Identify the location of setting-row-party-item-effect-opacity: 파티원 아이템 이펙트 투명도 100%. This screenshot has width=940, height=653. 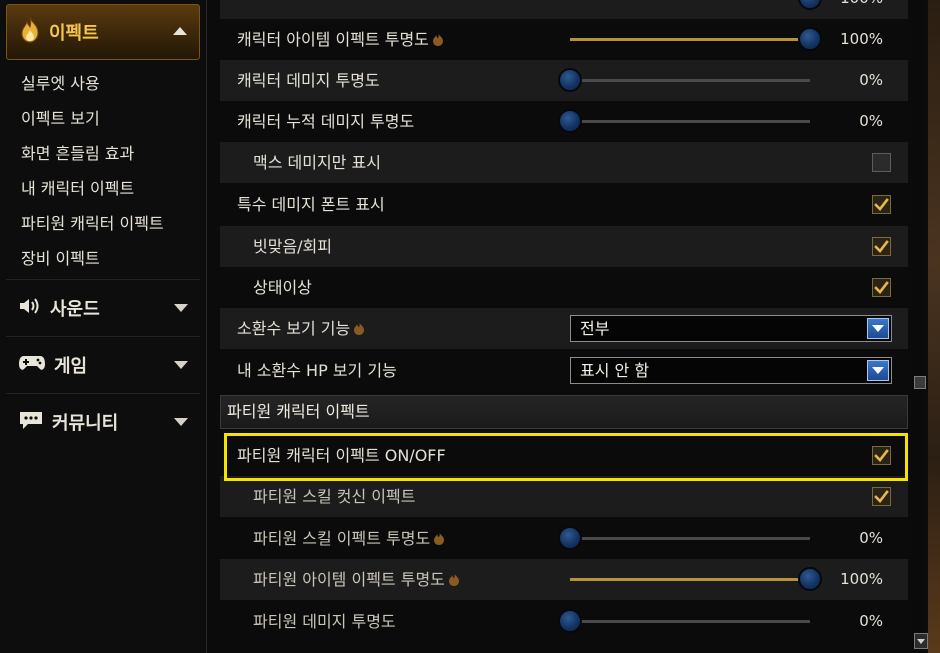
(564, 579).